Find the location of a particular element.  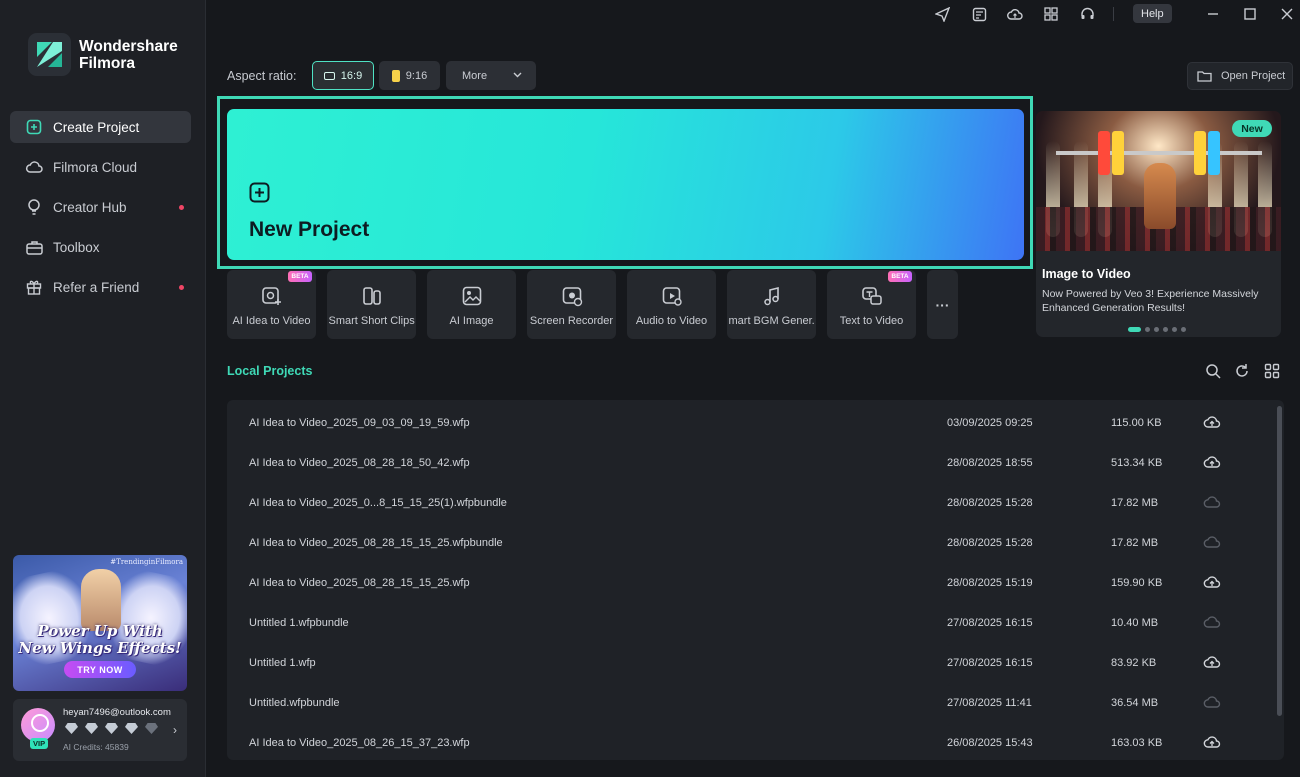

project-size: 17.82 MB is located at coordinates (1135, 543).